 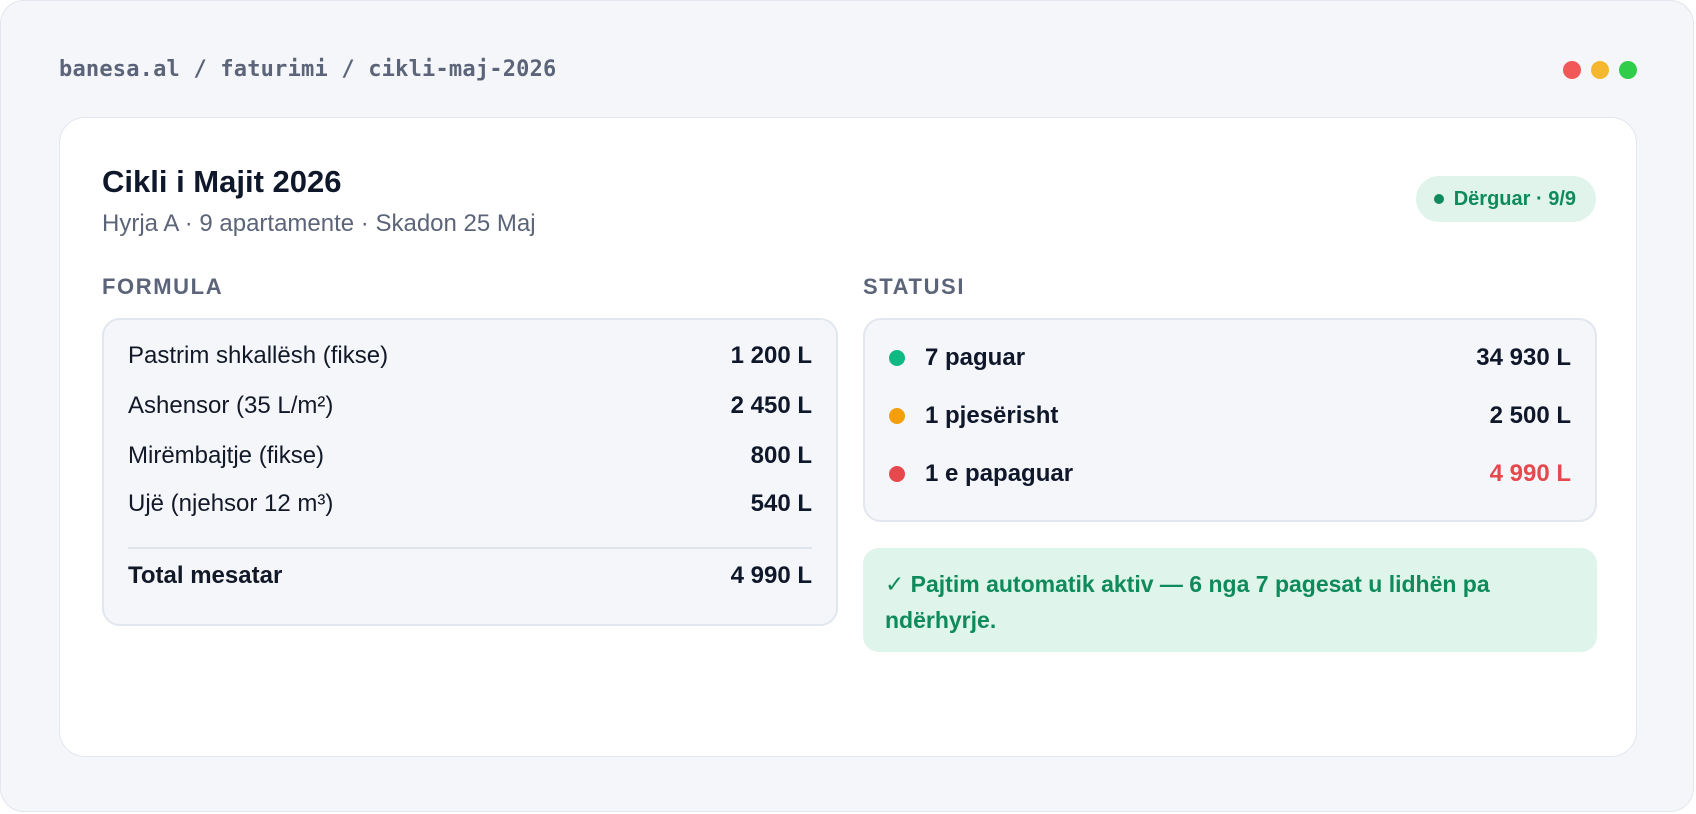 I want to click on formula-row-value: 1 200 L, so click(x=771, y=355).